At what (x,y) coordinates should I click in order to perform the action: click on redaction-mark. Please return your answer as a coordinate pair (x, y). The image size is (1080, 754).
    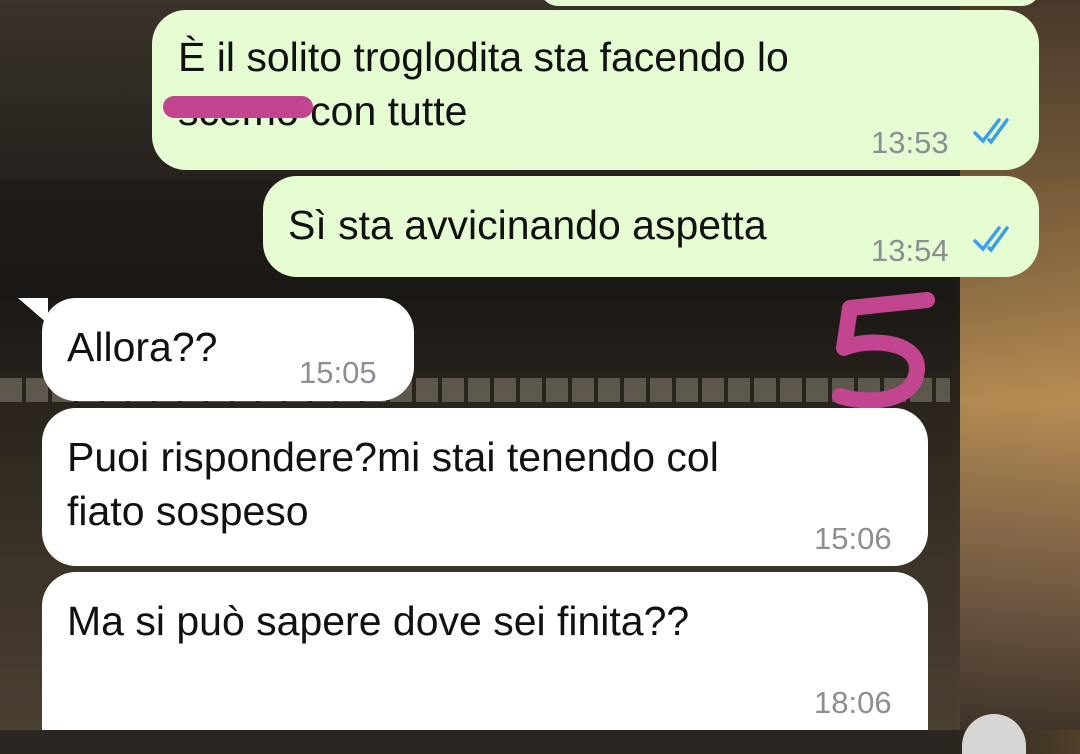
    Looking at the image, I should click on (238, 107).